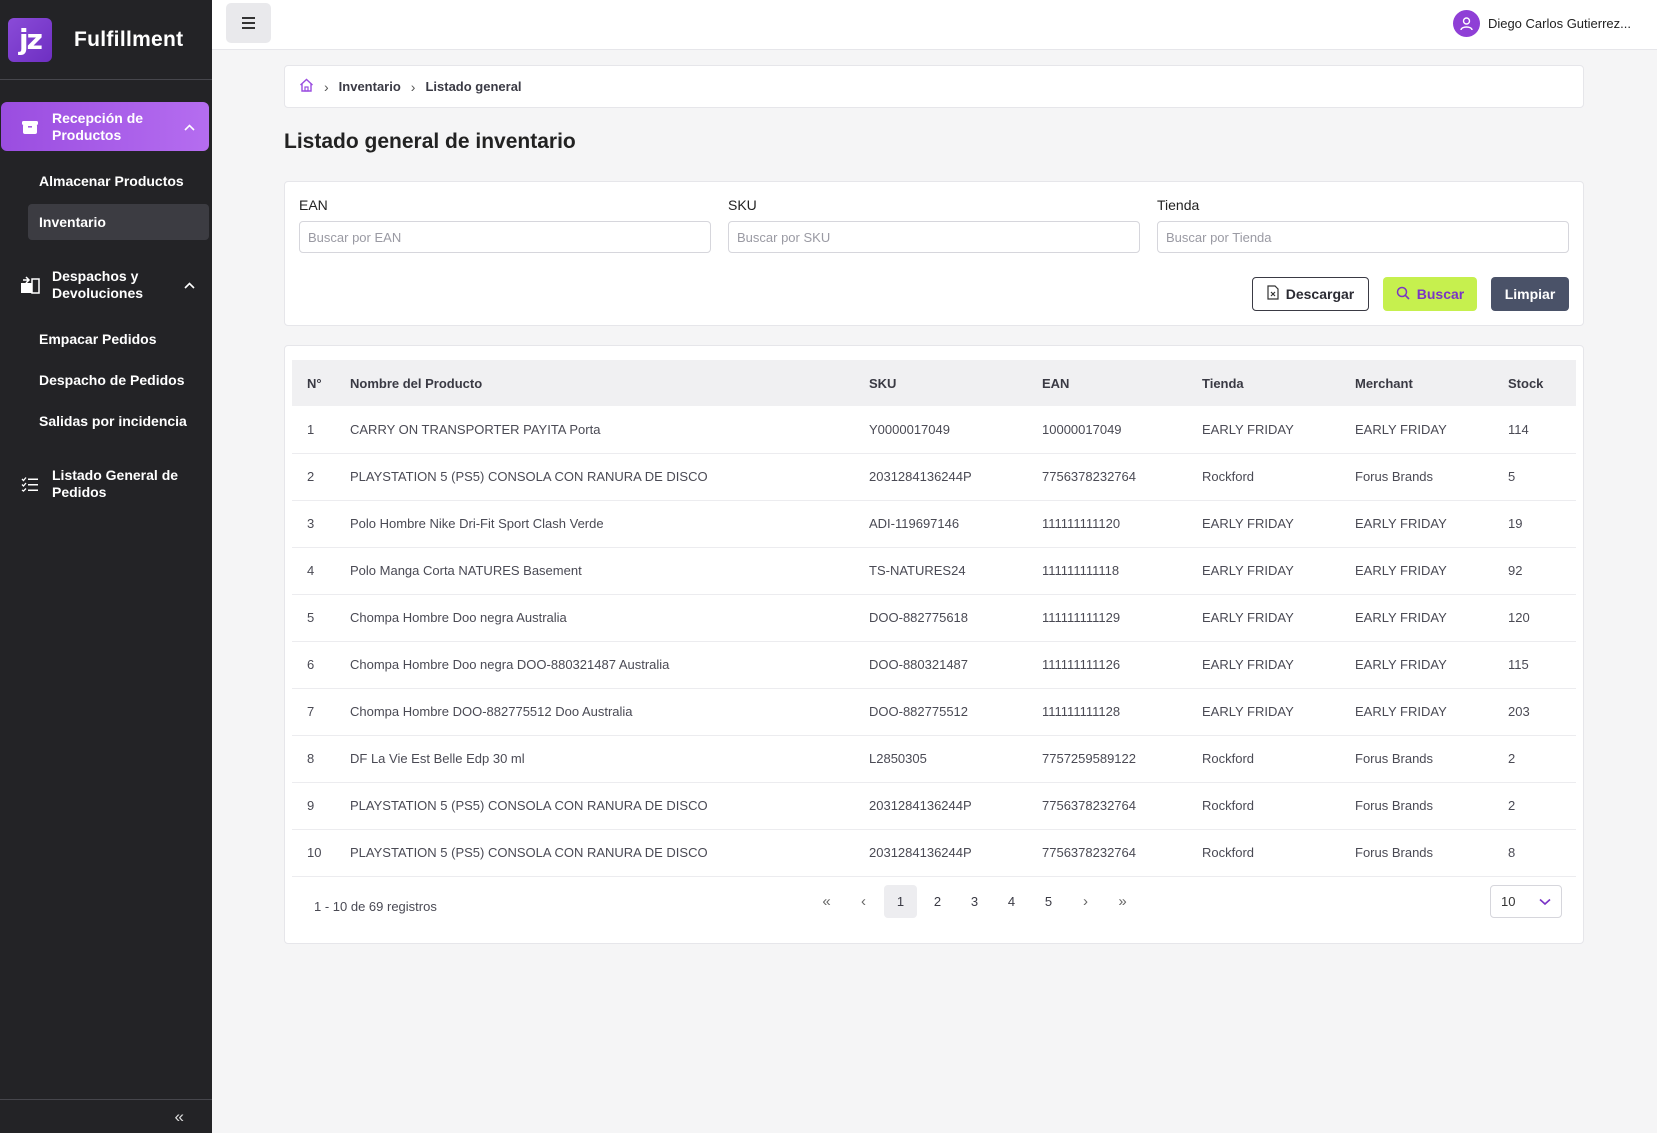 The width and height of the screenshot is (1657, 1133). What do you see at coordinates (313, 205) in the screenshot?
I see `ean-label: EAN` at bounding box center [313, 205].